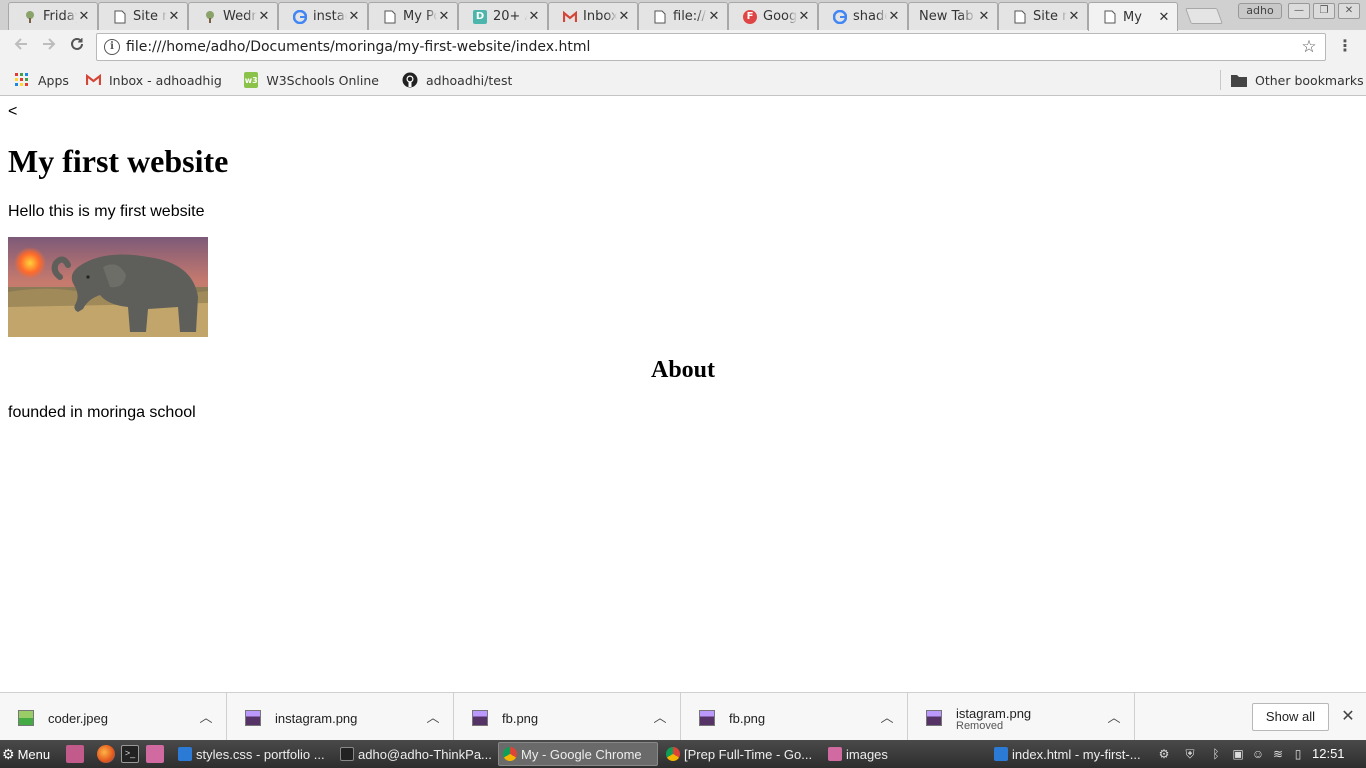 This screenshot has height=768, width=1366. I want to click on tab-instagram-search: instag ✕, so click(323, 16).